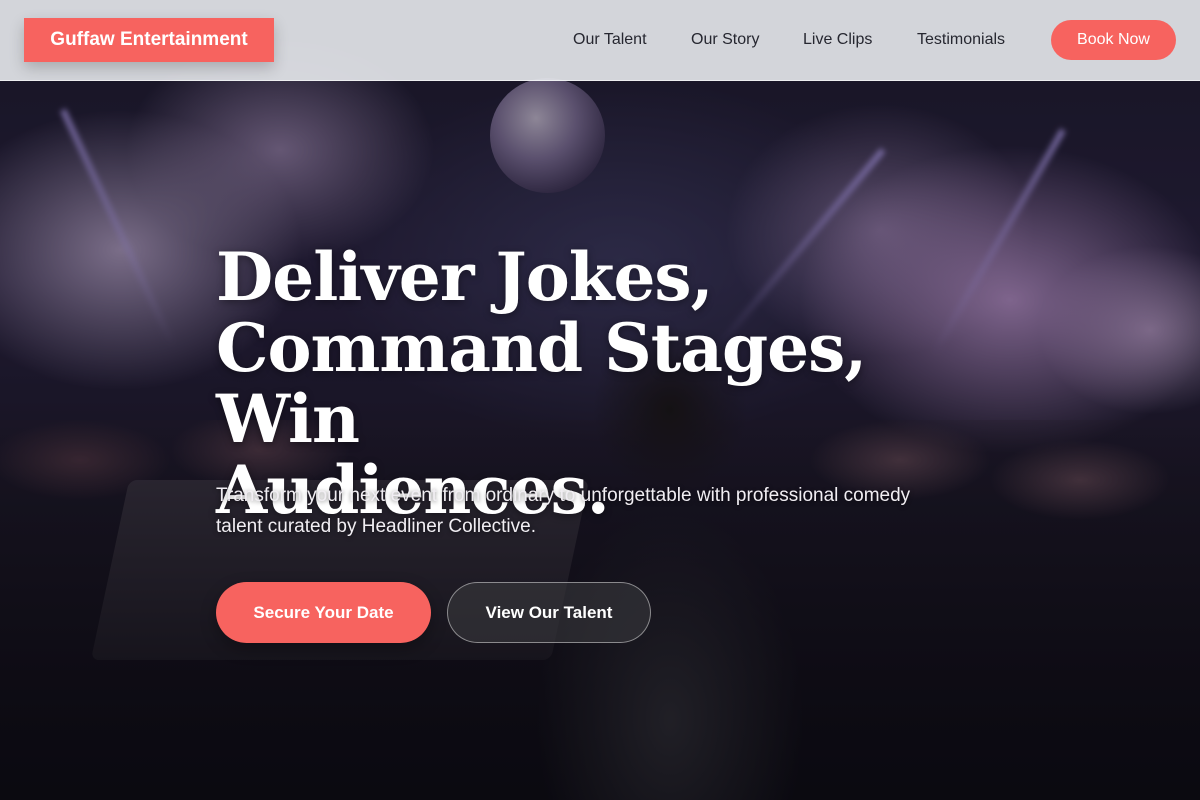  I want to click on book-now-button: Book Now, so click(1113, 40).